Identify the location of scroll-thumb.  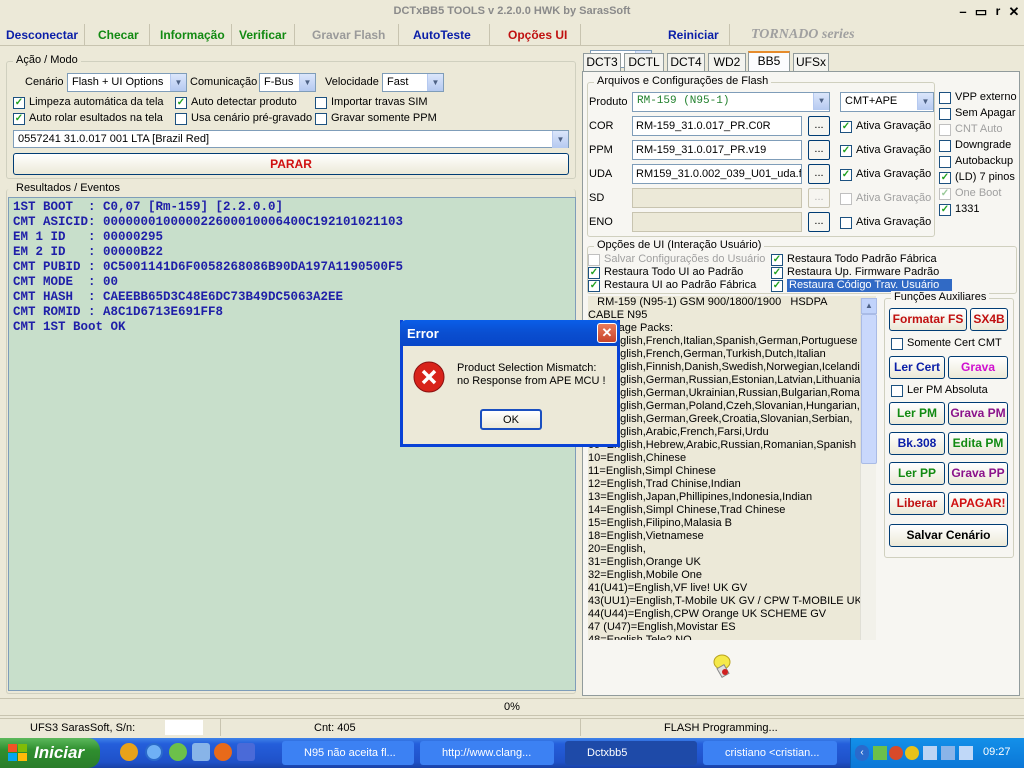
(869, 389).